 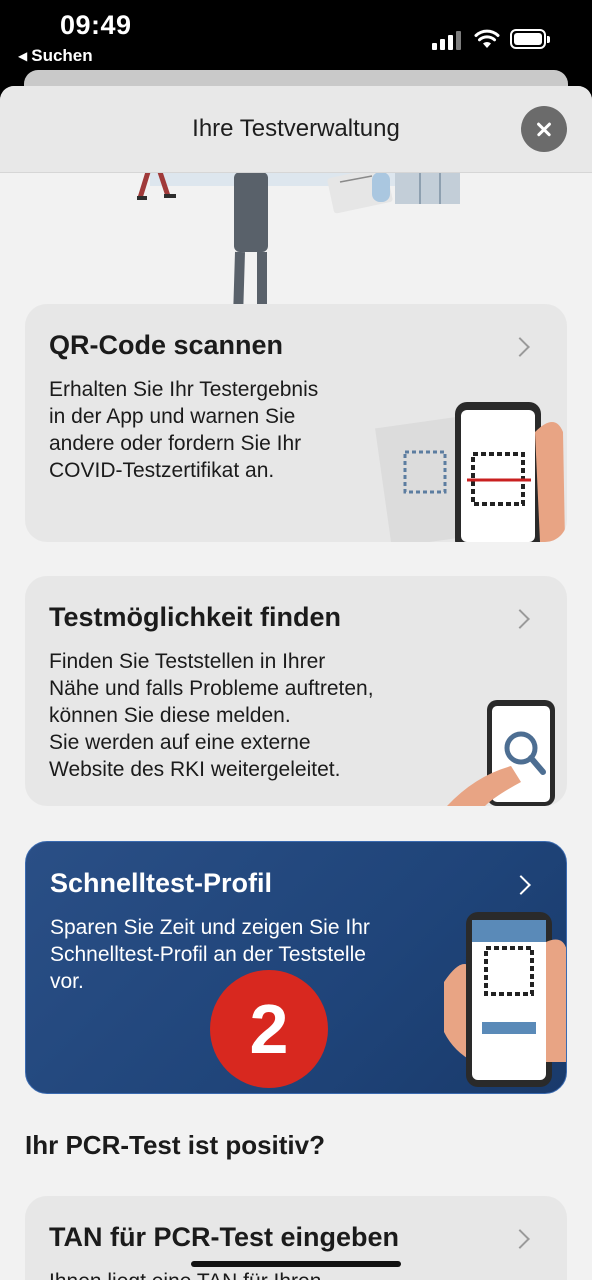 What do you see at coordinates (185, 1274) in the screenshot?
I see `card-description: Ihnen liegt eine TAN für Ihren` at bounding box center [185, 1274].